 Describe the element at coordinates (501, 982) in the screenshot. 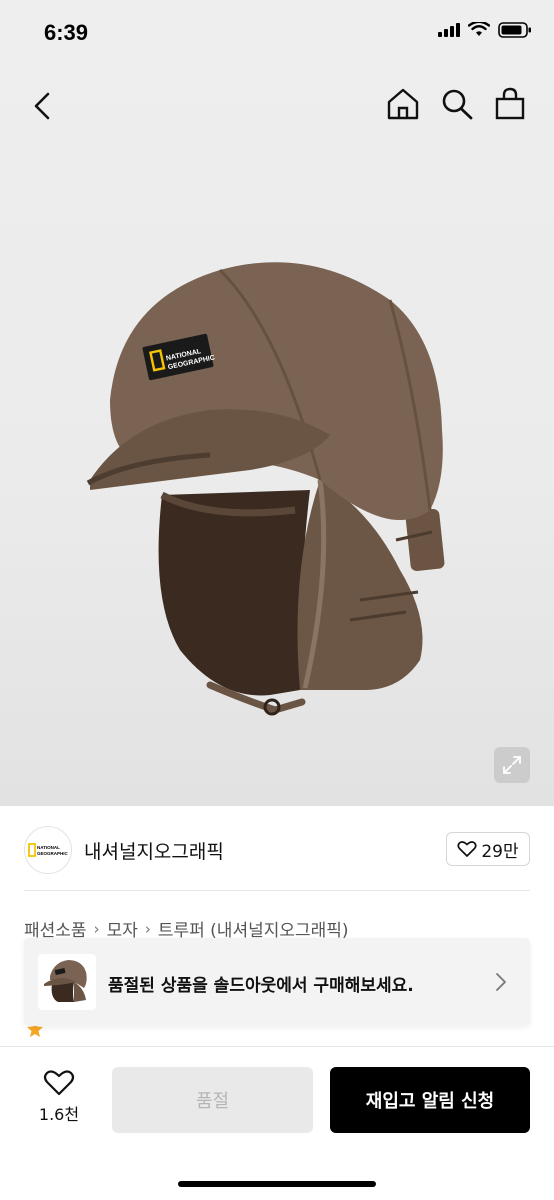

I see `chevron-right-icon` at that location.